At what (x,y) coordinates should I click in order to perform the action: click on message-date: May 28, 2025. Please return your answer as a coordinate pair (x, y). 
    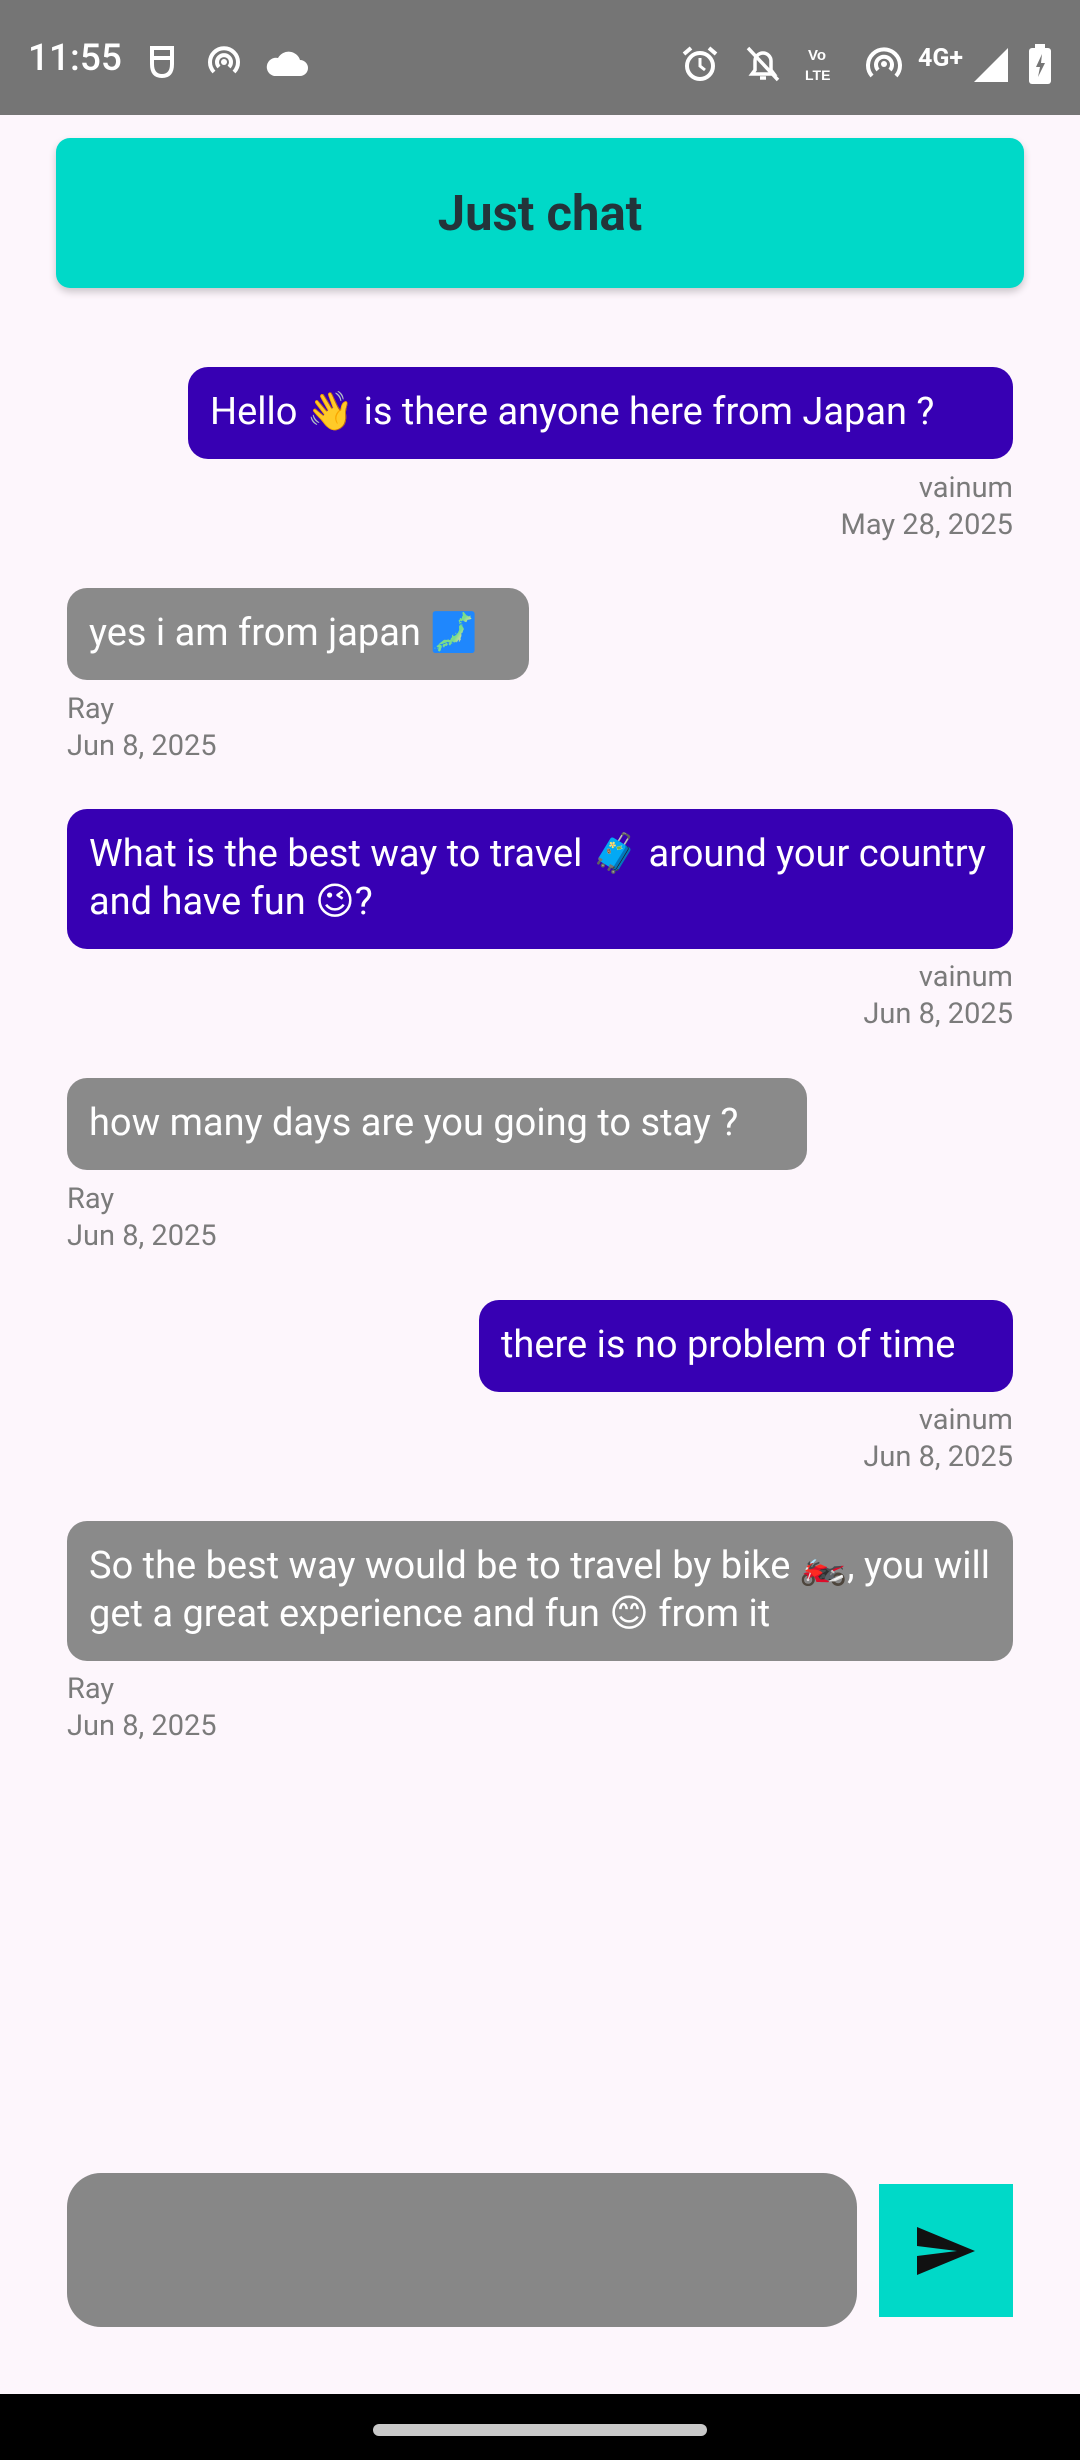
    Looking at the image, I should click on (927, 525).